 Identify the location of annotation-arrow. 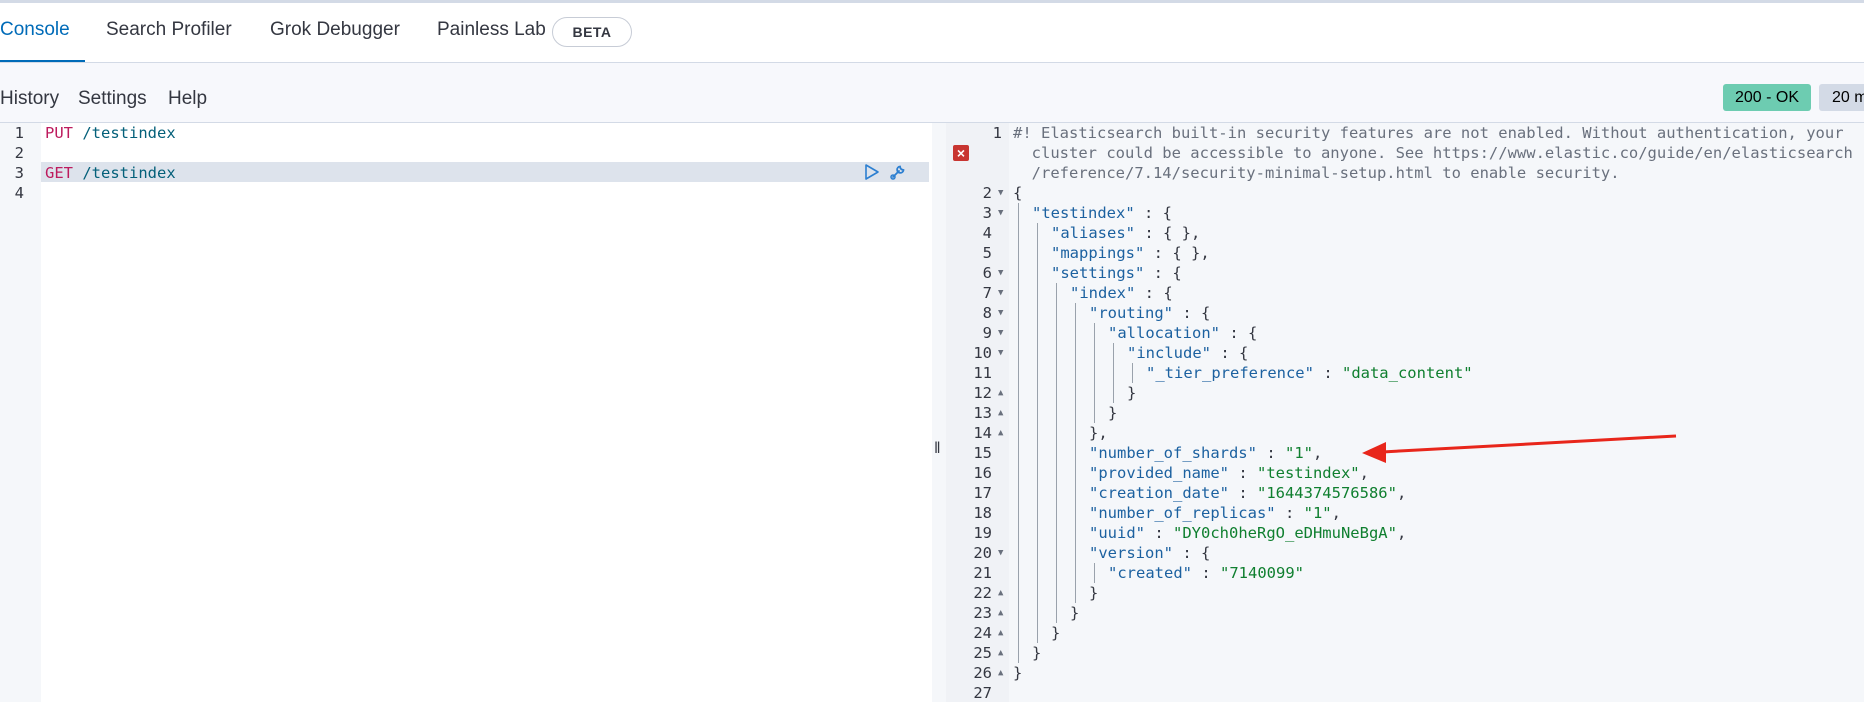
(1519, 448).